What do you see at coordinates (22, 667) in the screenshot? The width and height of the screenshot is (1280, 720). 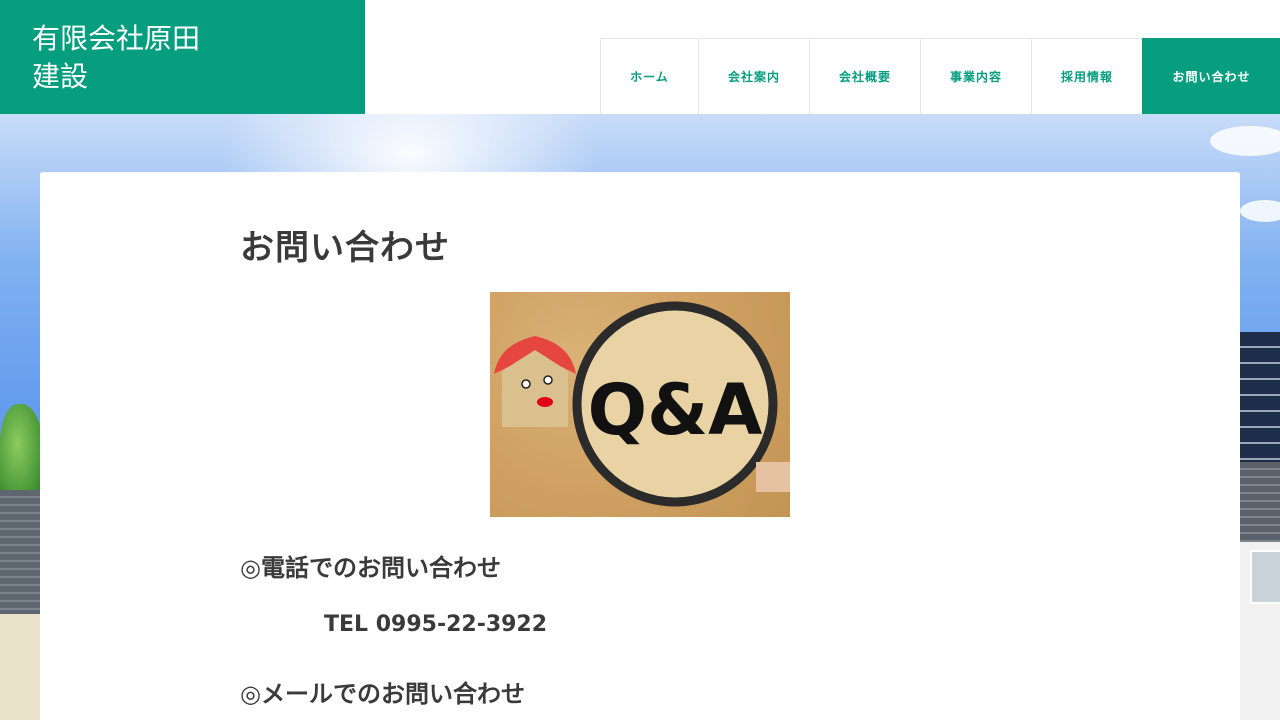 I see `house-wall-left` at bounding box center [22, 667].